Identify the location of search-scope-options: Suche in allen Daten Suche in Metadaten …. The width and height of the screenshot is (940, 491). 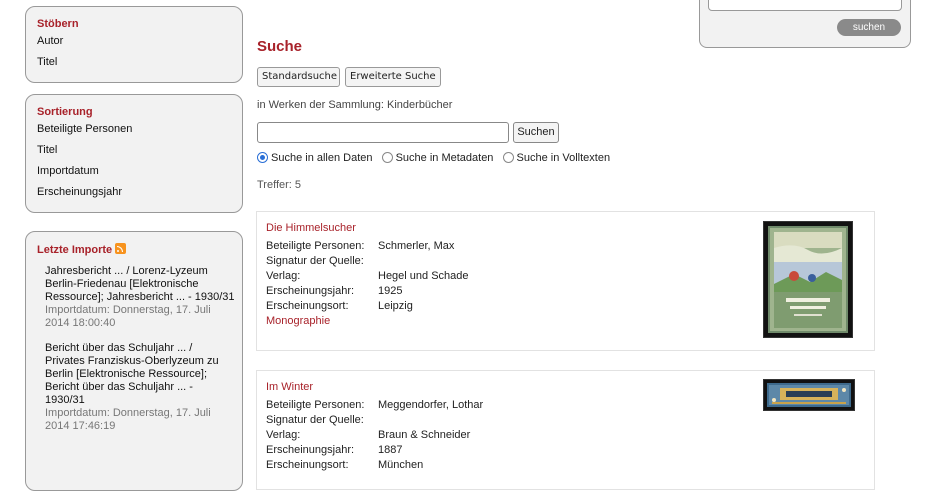
(436, 158).